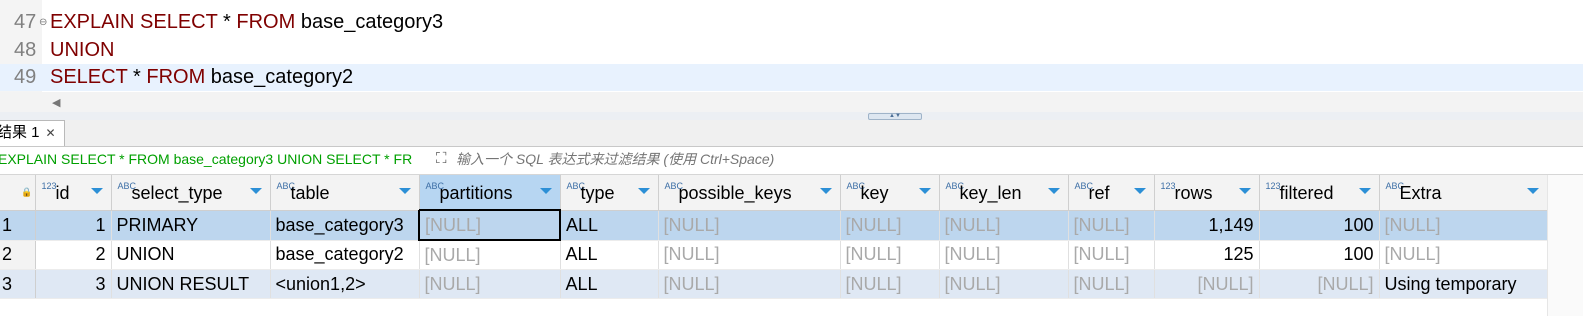  What do you see at coordinates (1463, 284) in the screenshot?
I see `table-cell: Using temporary` at bounding box center [1463, 284].